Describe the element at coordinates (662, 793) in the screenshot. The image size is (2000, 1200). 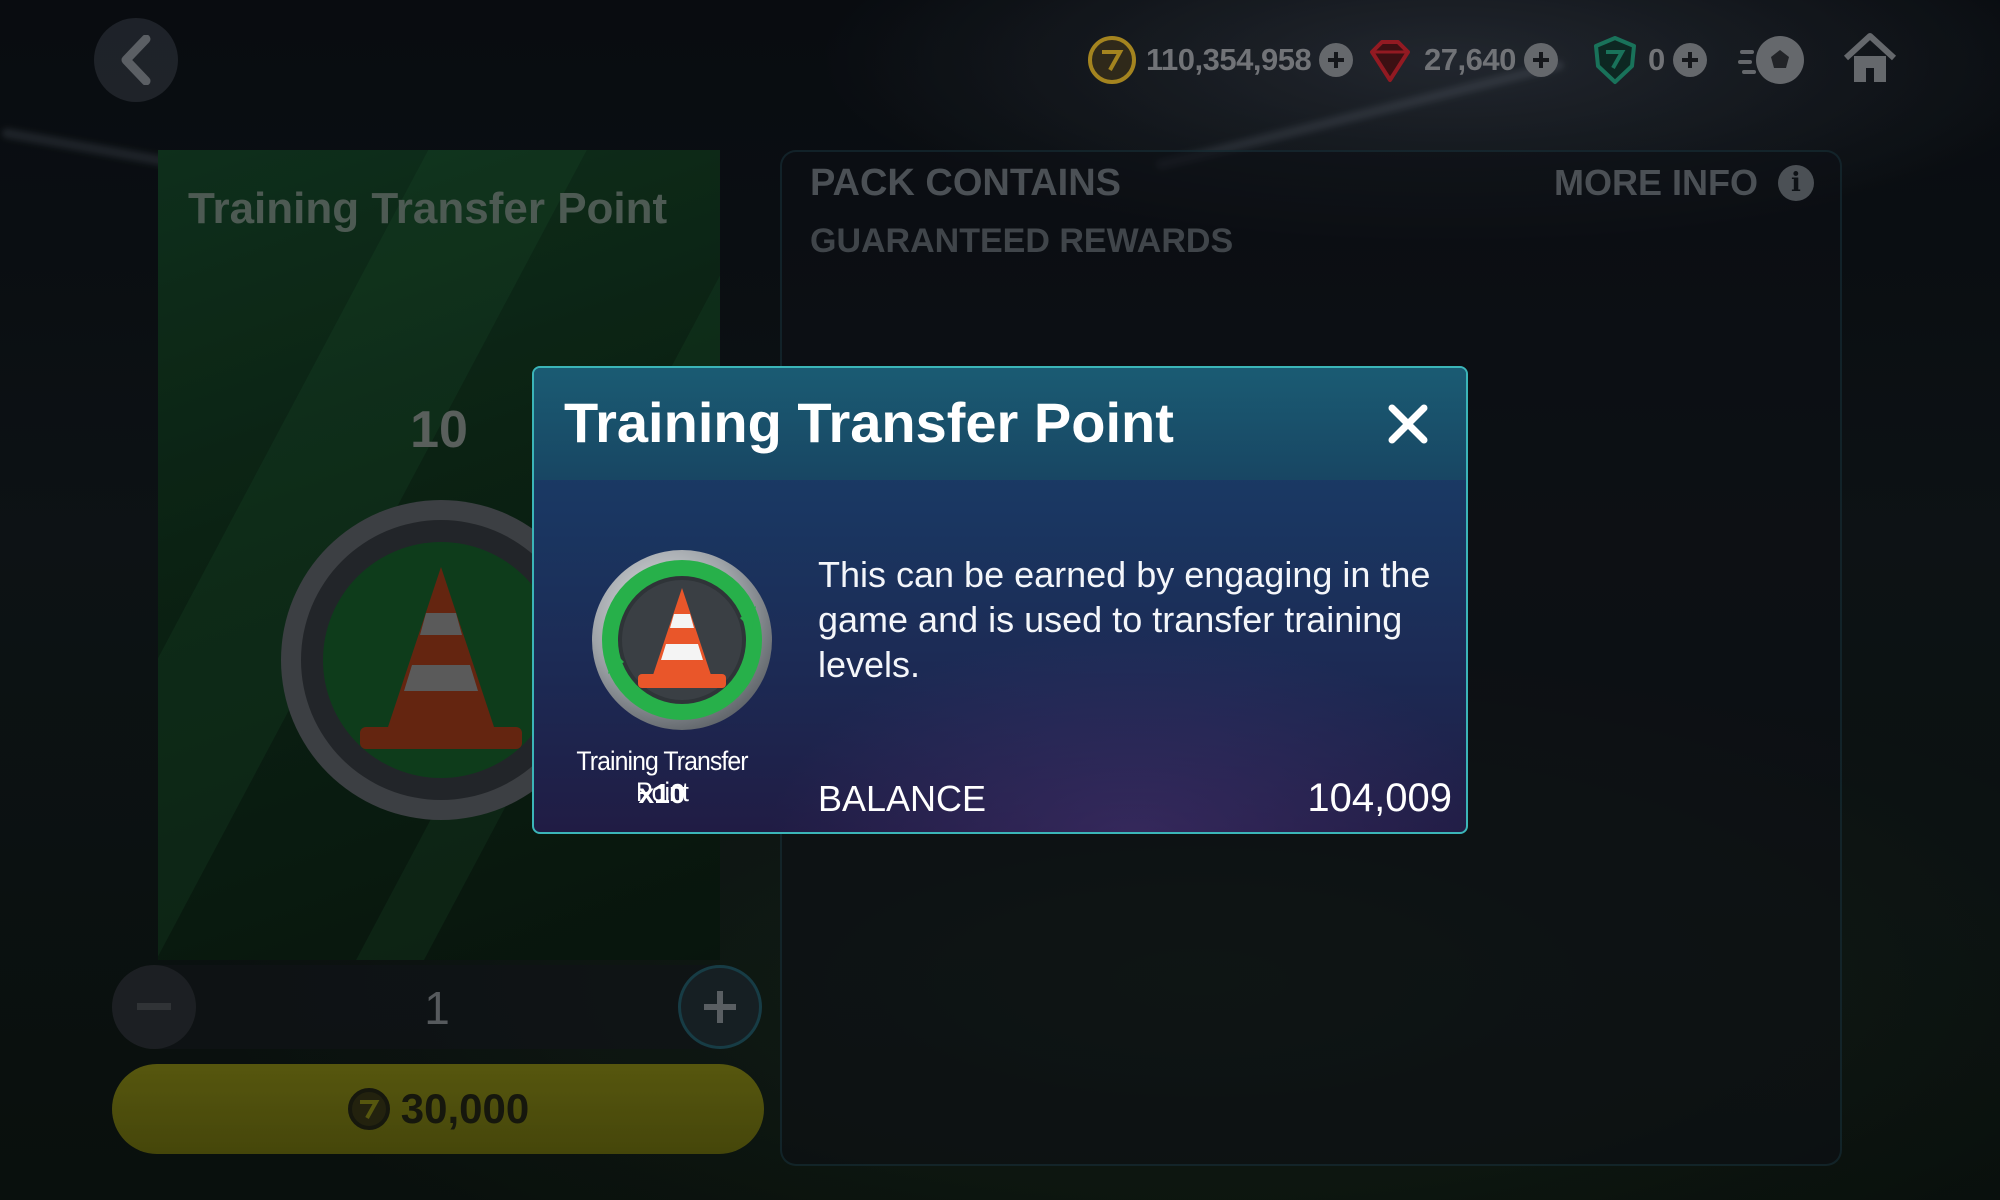
I see `item-count: x10` at that location.